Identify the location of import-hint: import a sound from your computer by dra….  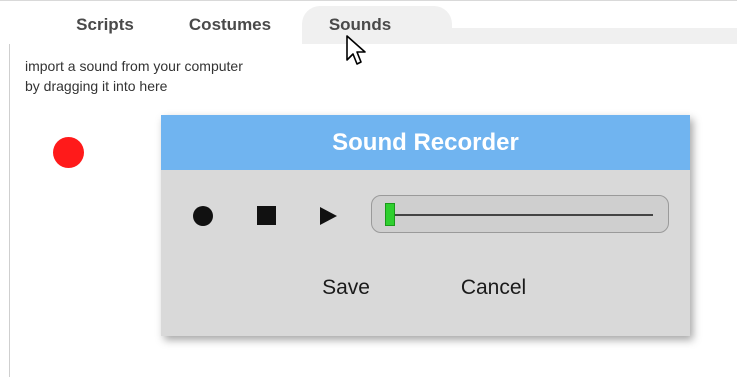
(134, 76).